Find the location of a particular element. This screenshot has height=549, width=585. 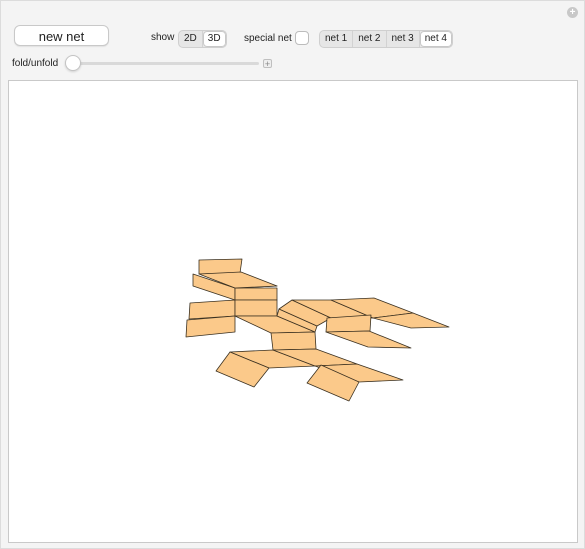

net-option-1: net 1 is located at coordinates (337, 39).